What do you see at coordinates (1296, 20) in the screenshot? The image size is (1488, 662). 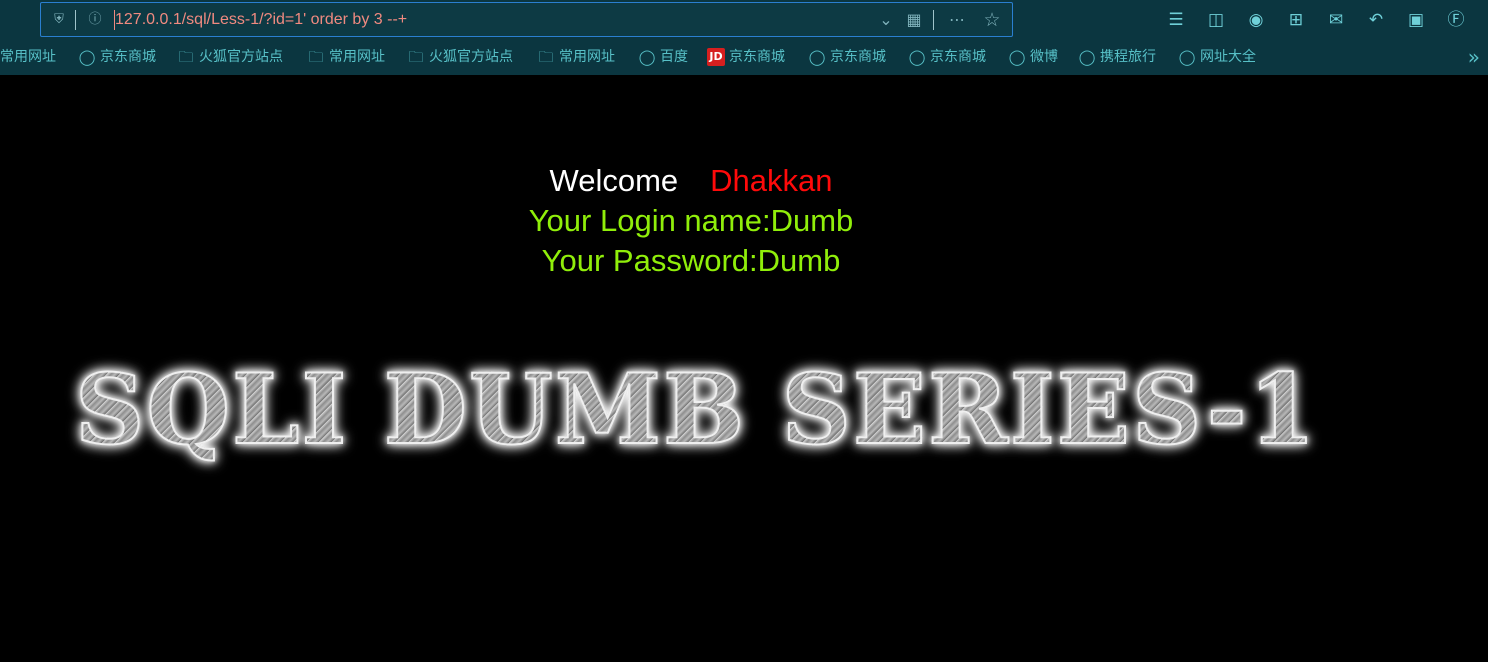 I see `screenshot-icon: ⊞` at bounding box center [1296, 20].